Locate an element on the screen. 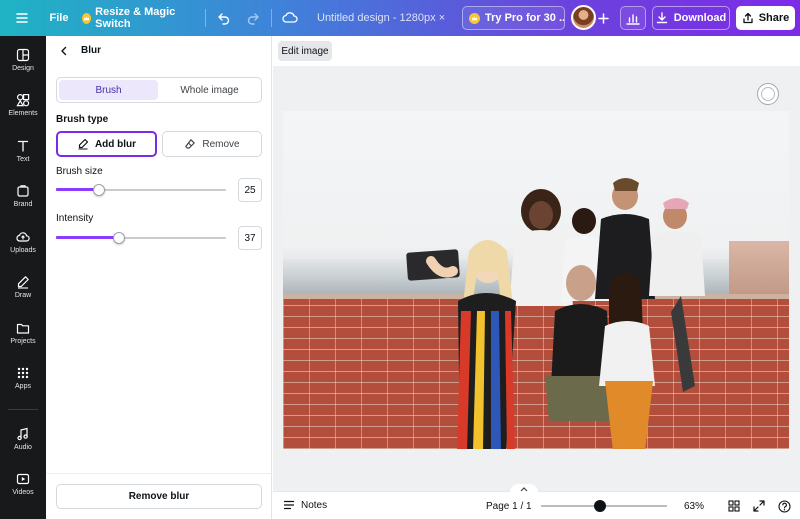 The height and width of the screenshot is (519, 800). zoom-slider is located at coordinates (604, 506).